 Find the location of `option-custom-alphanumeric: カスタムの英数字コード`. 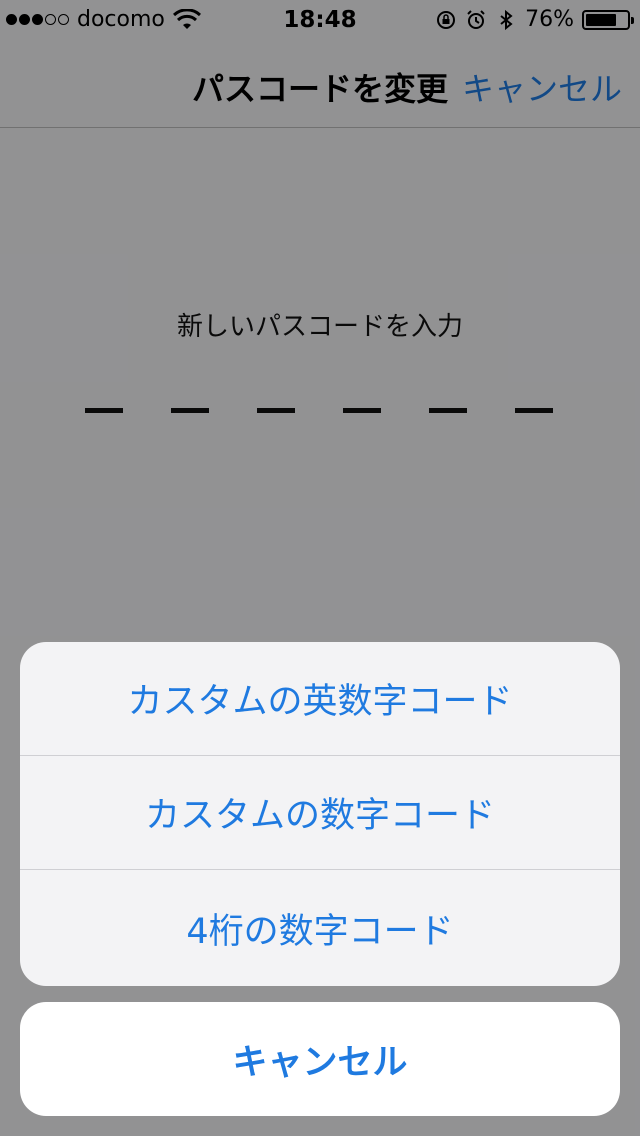

option-custom-alphanumeric: カスタムの英数字コード is located at coordinates (320, 699).